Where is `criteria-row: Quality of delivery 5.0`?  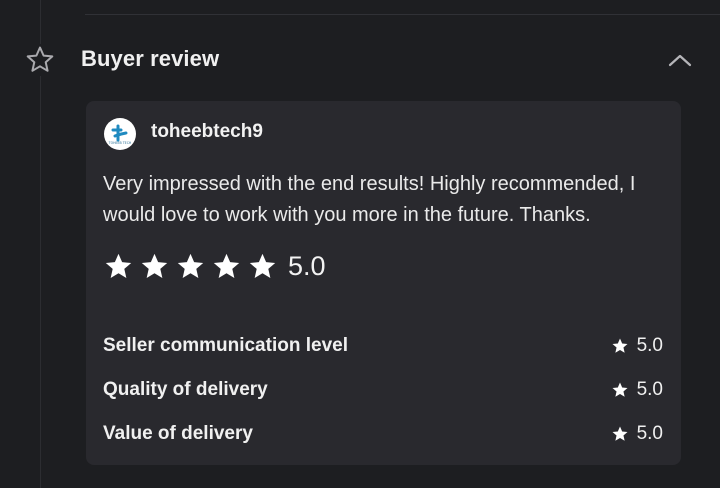
criteria-row: Quality of delivery 5.0 is located at coordinates (383, 390).